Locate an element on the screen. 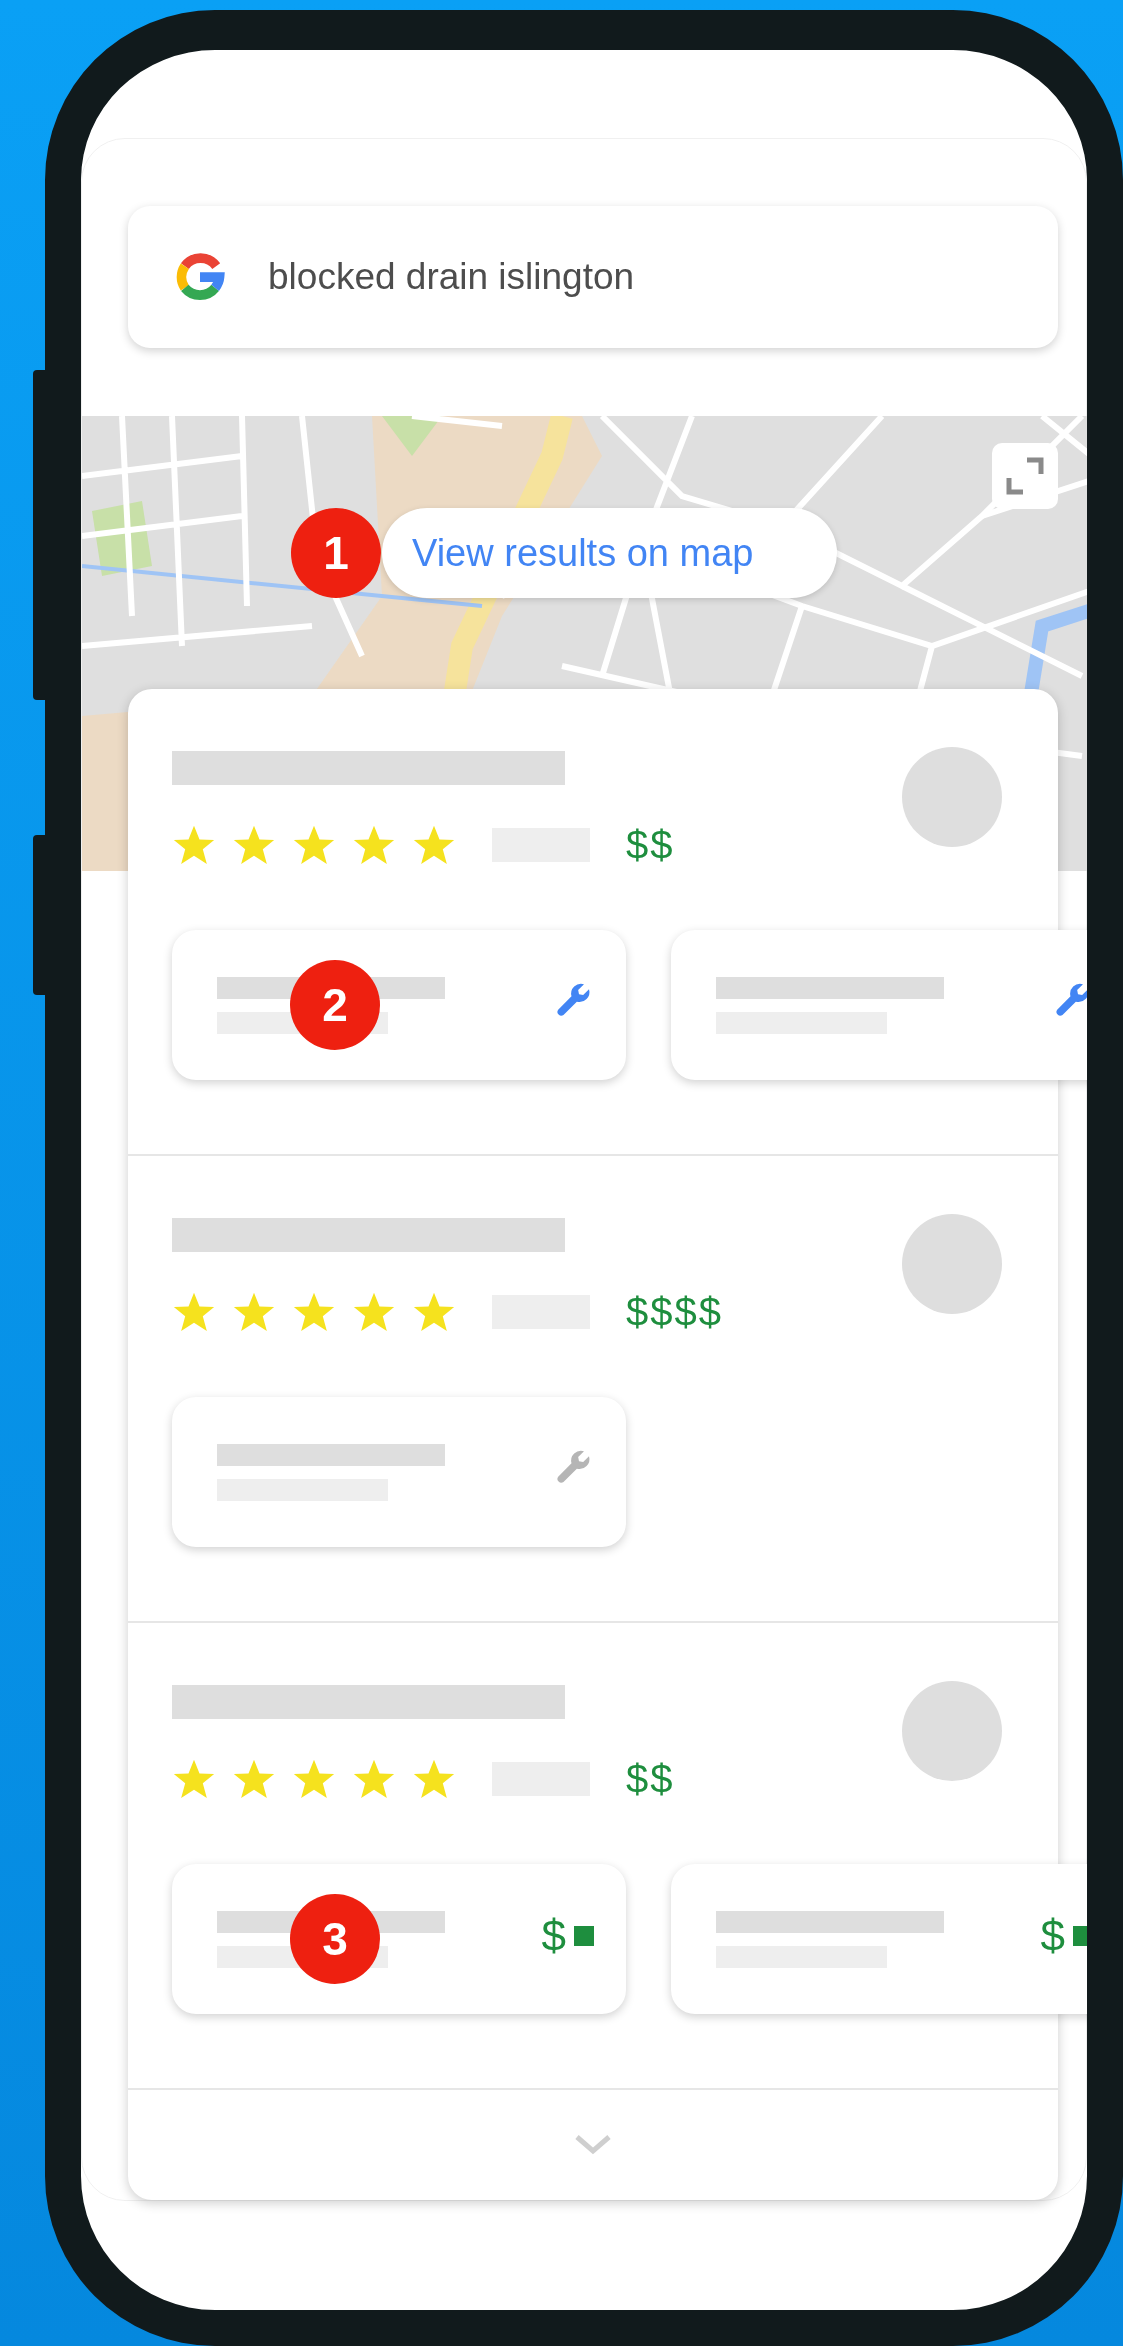 Image resolution: width=1123 pixels, height=2346 pixels. search-field: blocked drain islington is located at coordinates (593, 277).